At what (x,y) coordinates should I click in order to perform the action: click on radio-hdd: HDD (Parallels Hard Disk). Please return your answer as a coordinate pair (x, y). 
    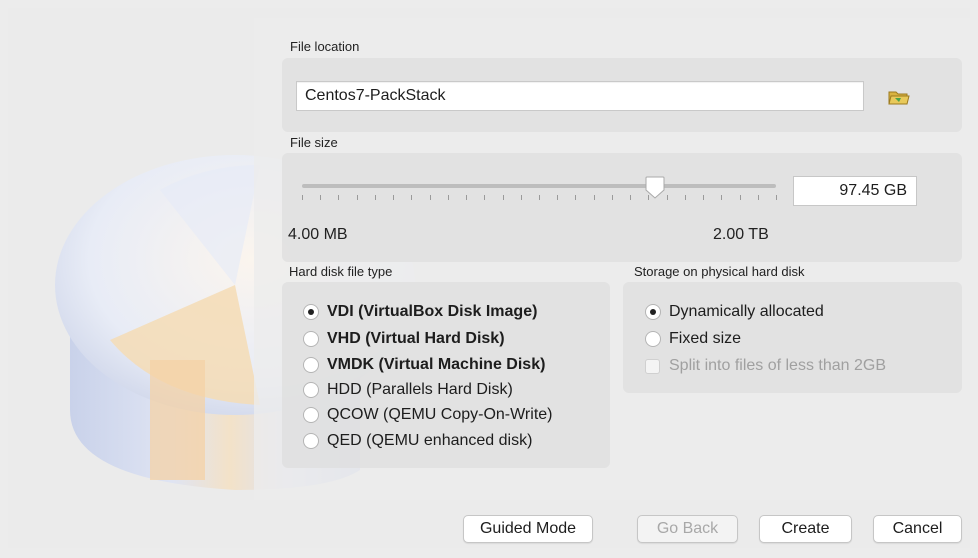
    Looking at the image, I should click on (408, 390).